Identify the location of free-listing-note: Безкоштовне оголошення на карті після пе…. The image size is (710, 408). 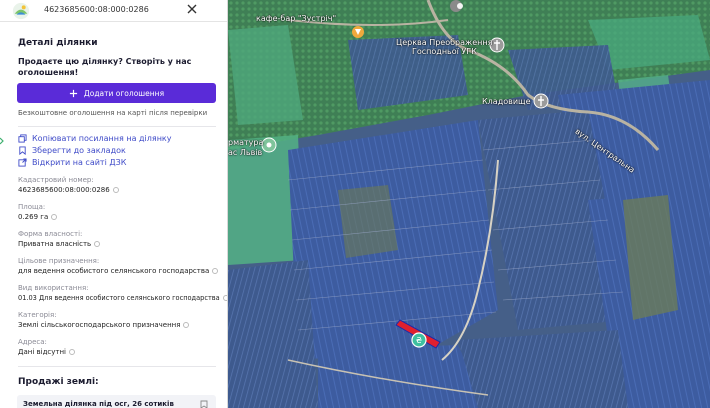
(113, 113).